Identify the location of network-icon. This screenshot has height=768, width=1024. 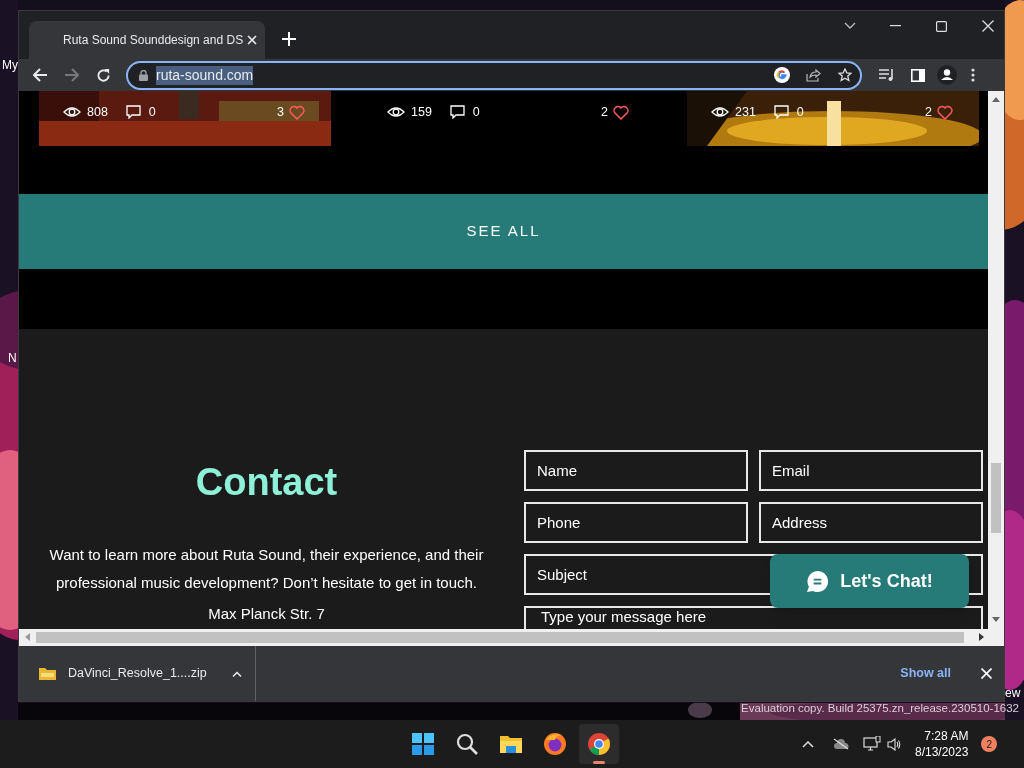
(872, 744).